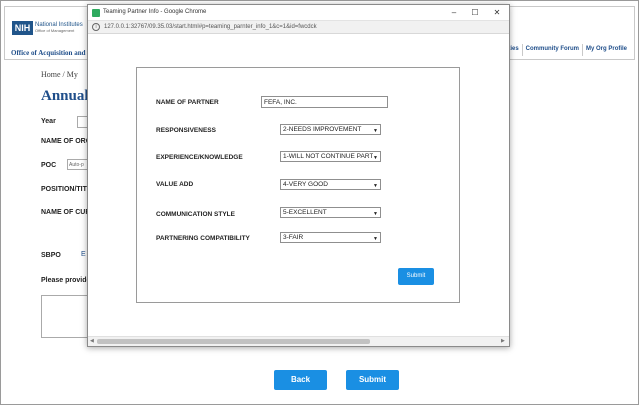 This screenshot has width=639, height=405. I want to click on communication-style-label: COMMUNICATION STYLE, so click(195, 214).